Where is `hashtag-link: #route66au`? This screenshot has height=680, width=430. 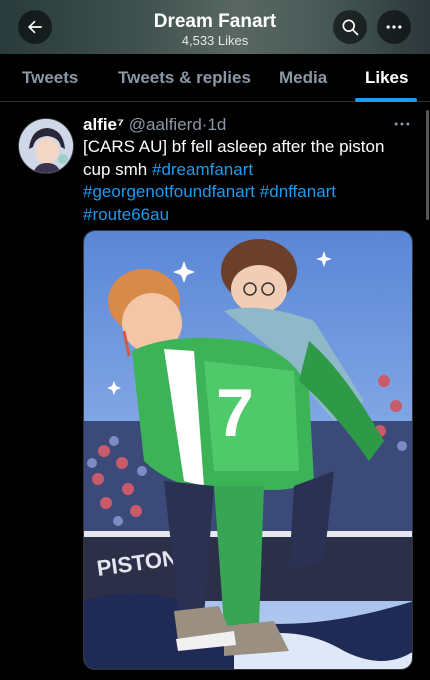 hashtag-link: #route66au is located at coordinates (126, 214).